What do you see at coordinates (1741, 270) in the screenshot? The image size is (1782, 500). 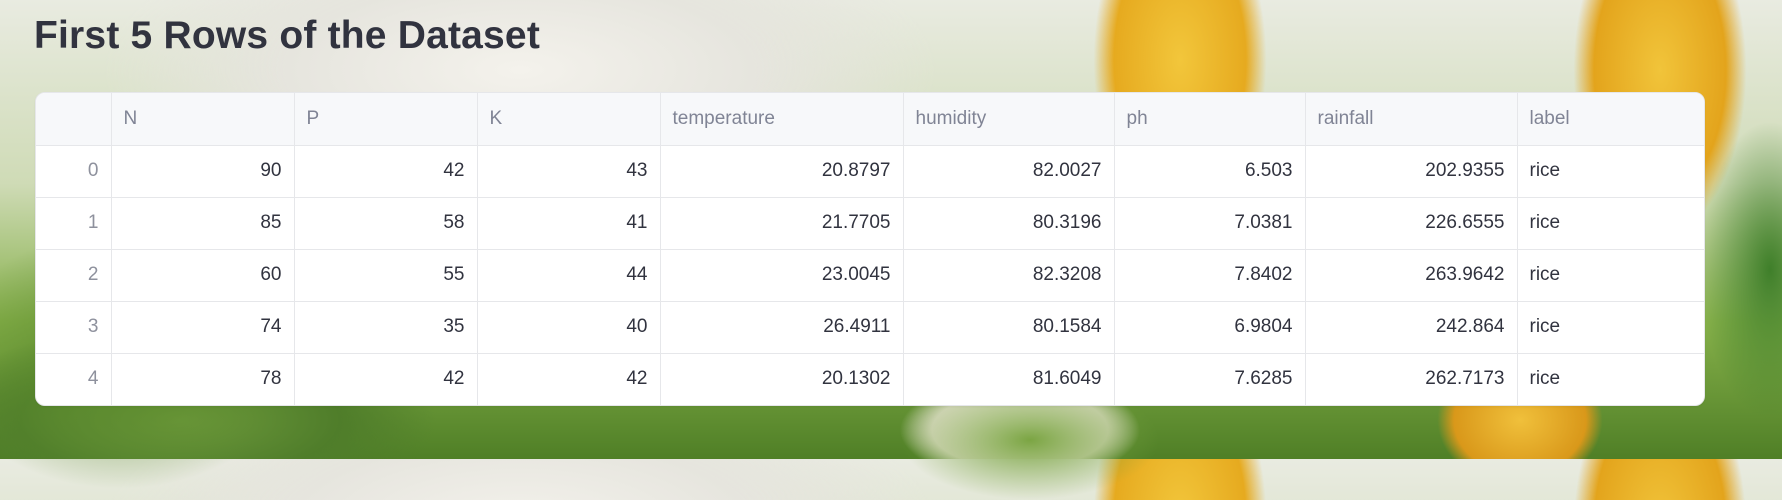 I see `background-leaf` at bounding box center [1741, 270].